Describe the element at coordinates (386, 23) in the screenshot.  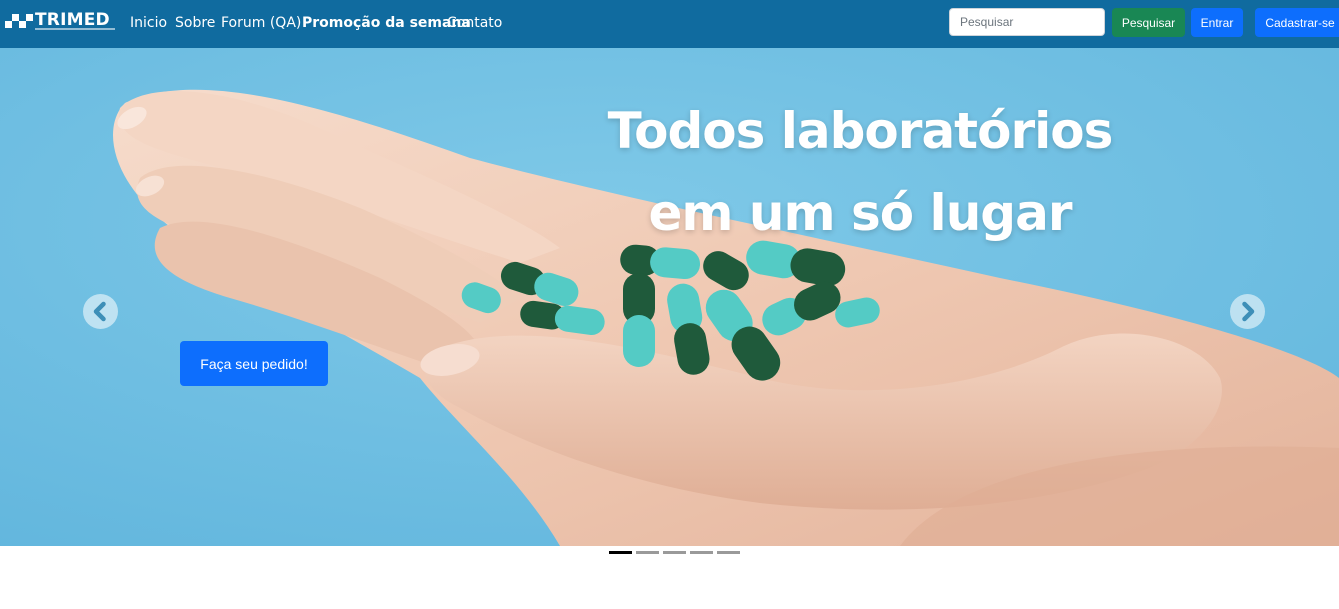
I see `nav-link-promocao: Promoção da semana` at that location.